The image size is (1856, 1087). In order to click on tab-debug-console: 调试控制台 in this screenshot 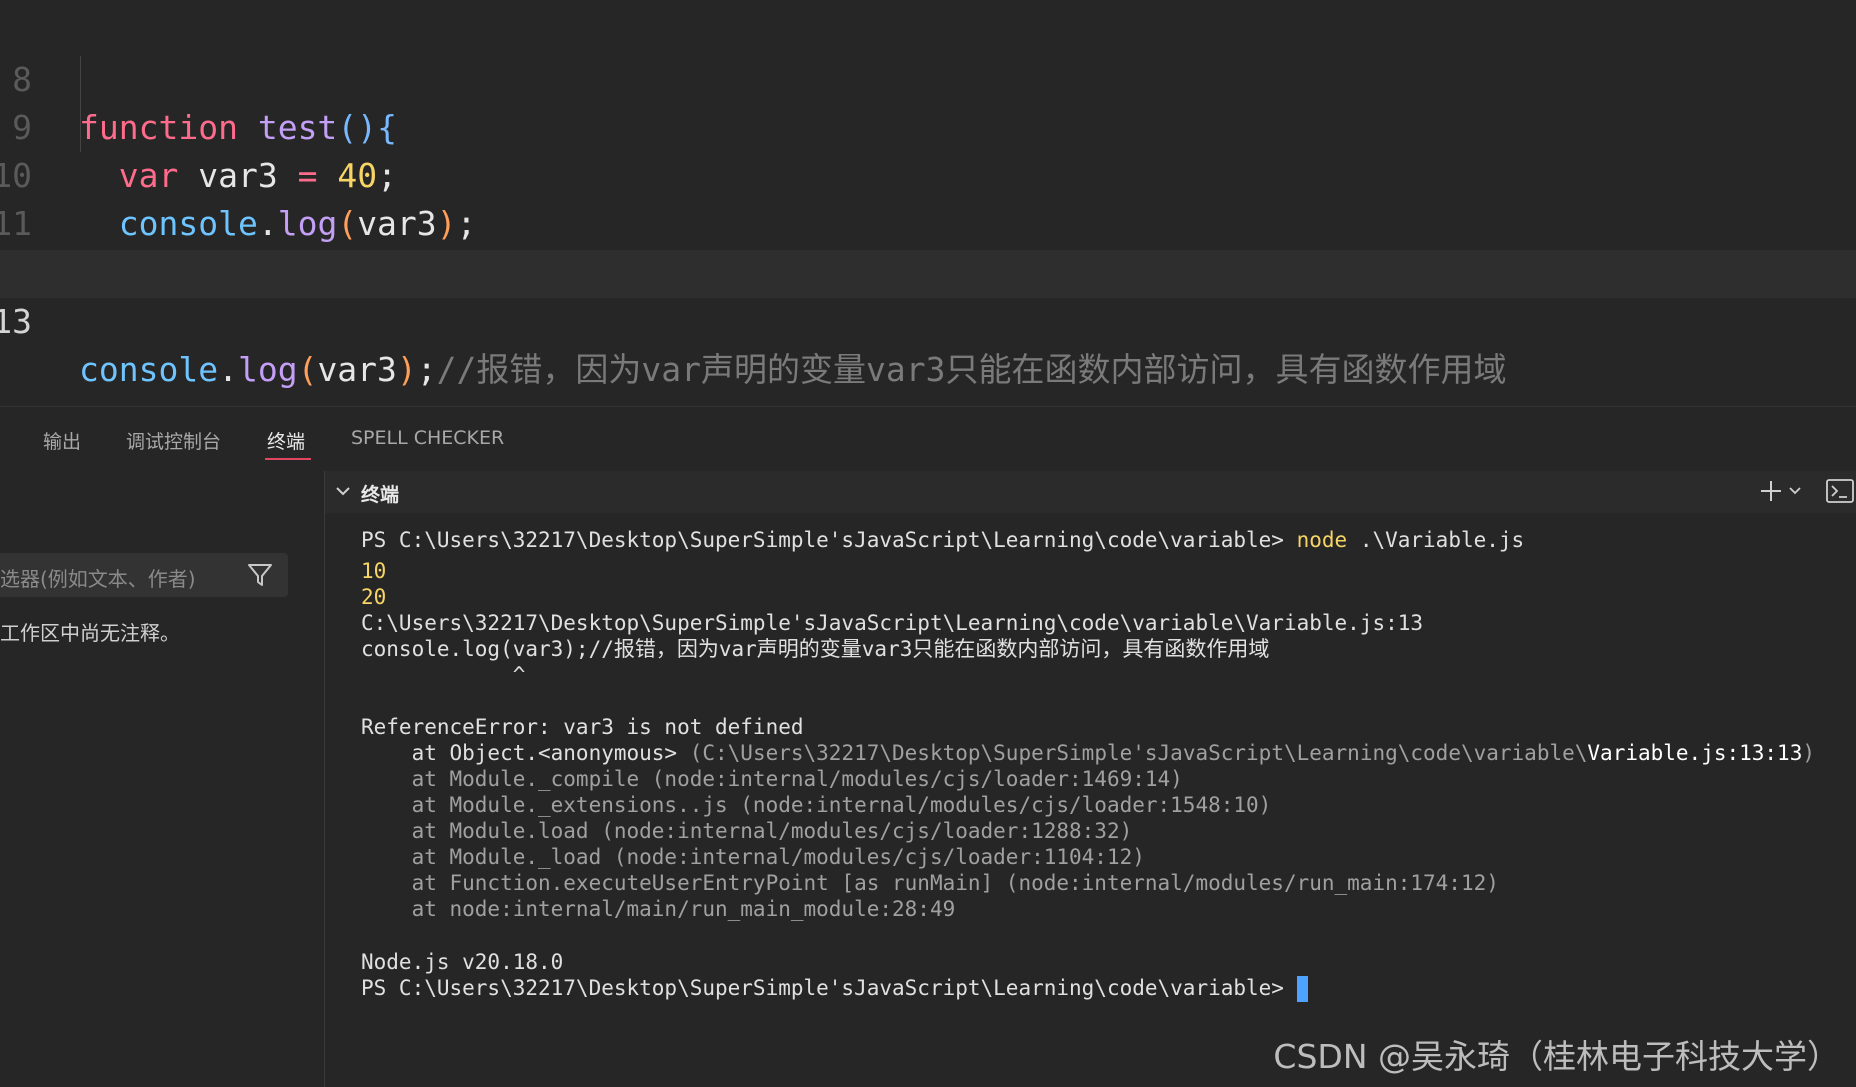, I will do `click(173, 440)`.